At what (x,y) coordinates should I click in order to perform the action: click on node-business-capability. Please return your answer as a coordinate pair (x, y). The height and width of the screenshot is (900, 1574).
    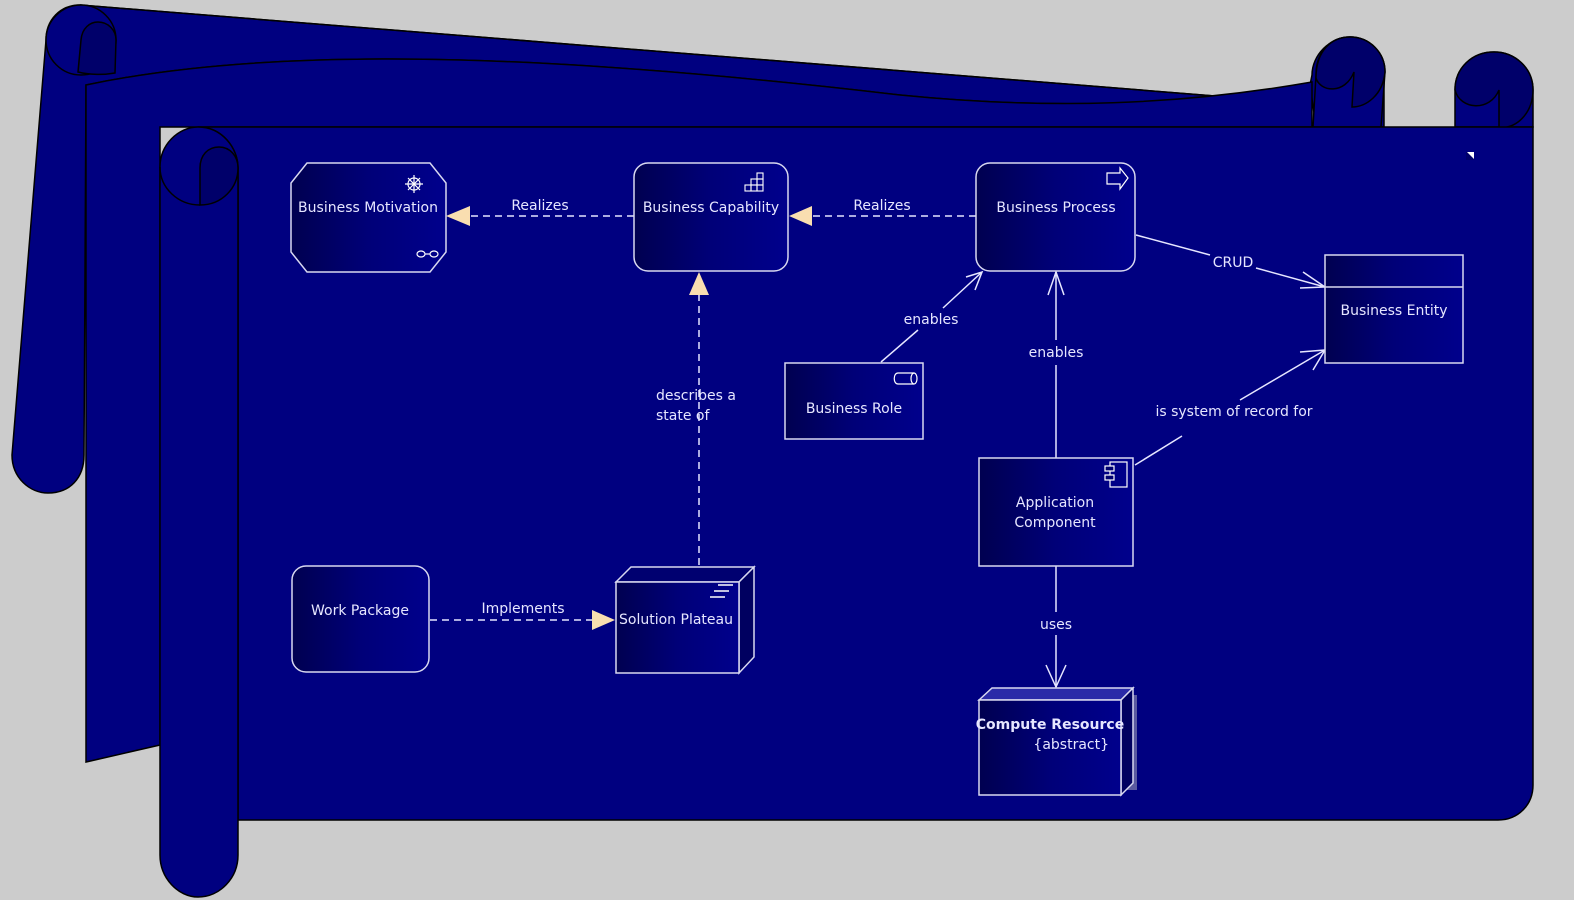
    Looking at the image, I should click on (711, 217).